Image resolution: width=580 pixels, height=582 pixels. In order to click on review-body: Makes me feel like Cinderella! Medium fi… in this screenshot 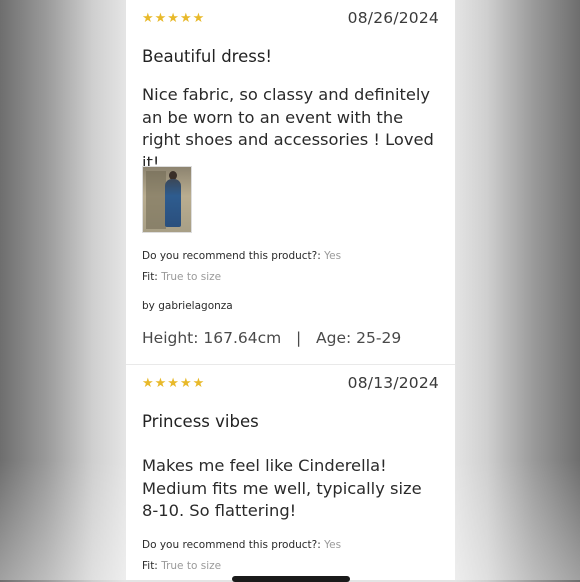, I will do `click(282, 488)`.